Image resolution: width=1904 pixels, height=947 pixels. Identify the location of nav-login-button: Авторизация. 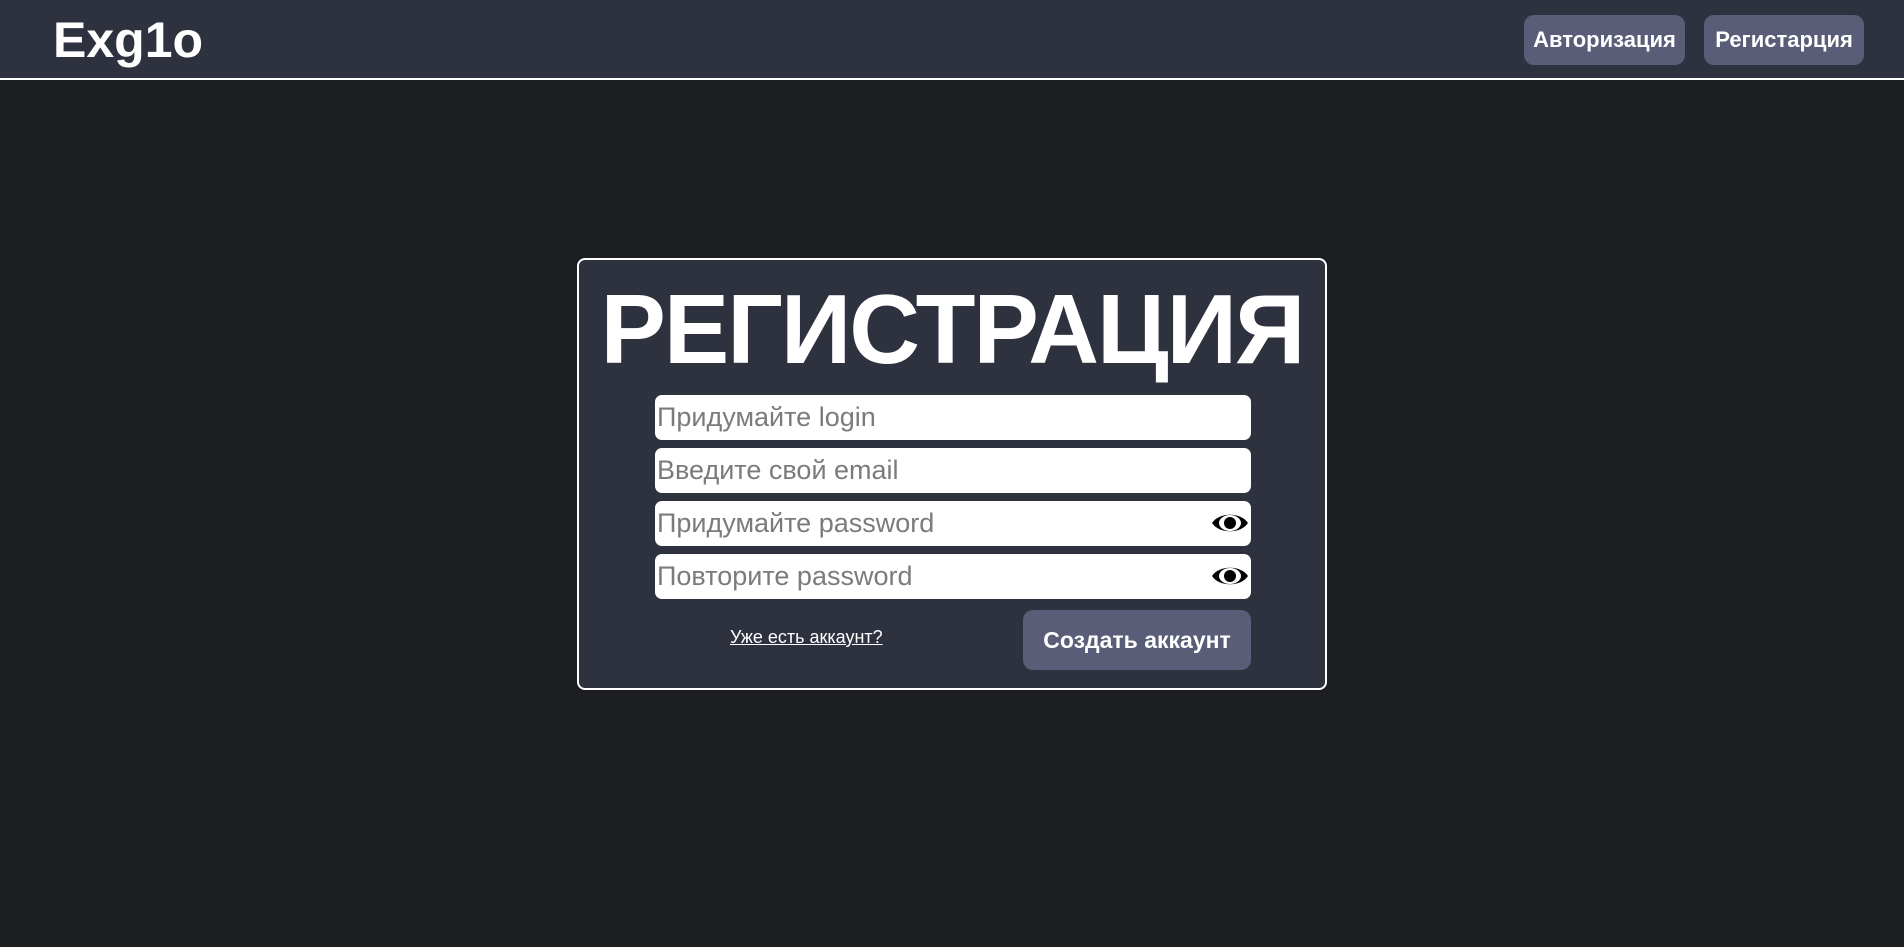
(1604, 40).